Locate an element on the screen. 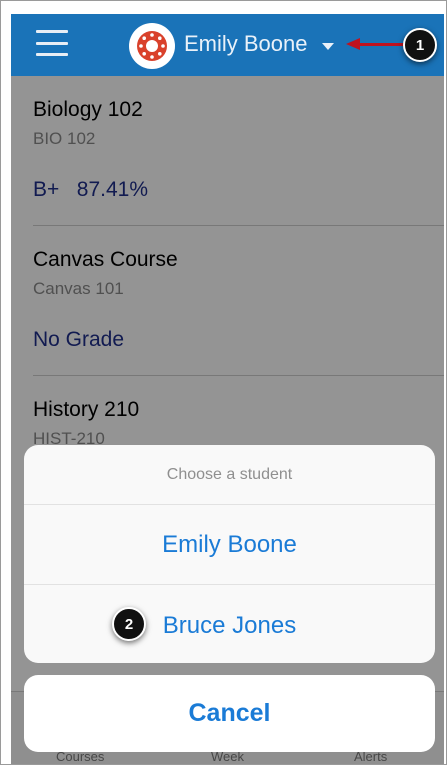 The image size is (447, 765). callout-badge-1: 1 is located at coordinates (420, 45).